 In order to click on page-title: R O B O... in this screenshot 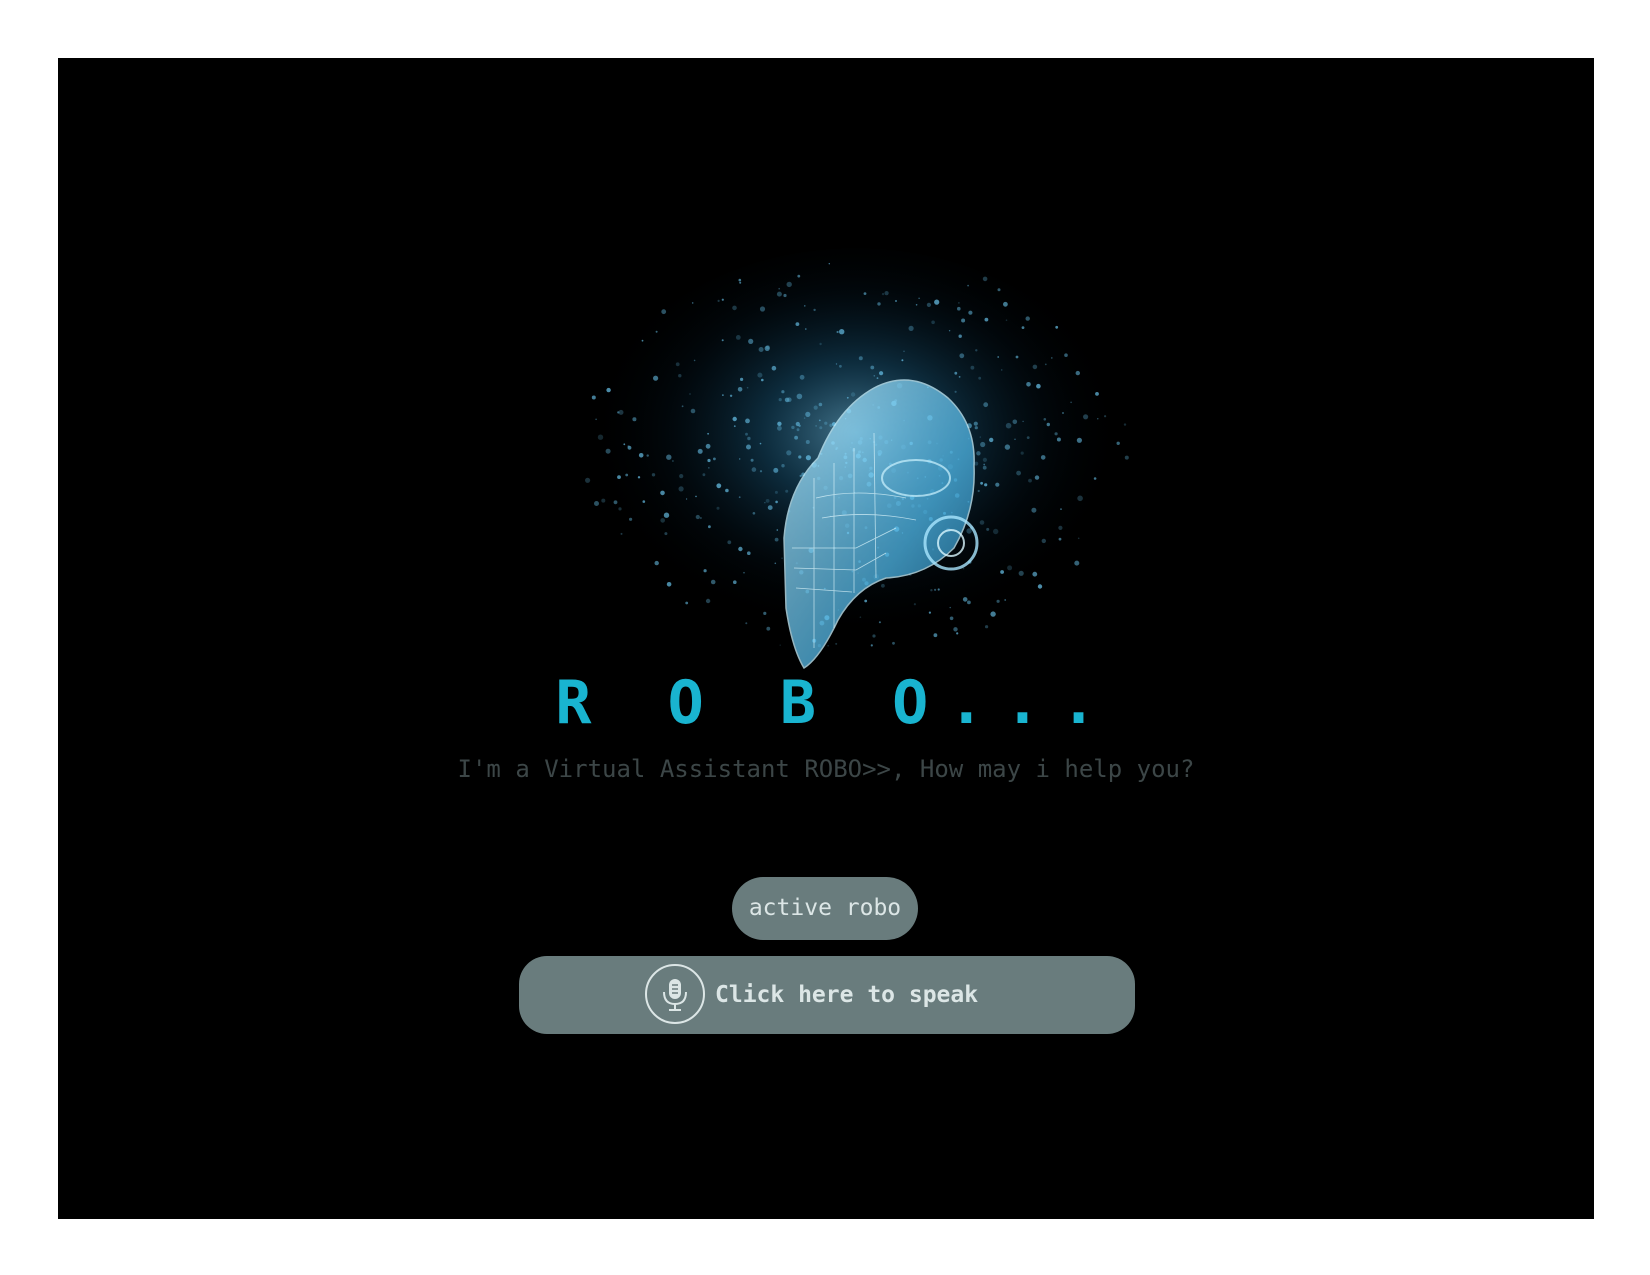, I will do `click(836, 703)`.